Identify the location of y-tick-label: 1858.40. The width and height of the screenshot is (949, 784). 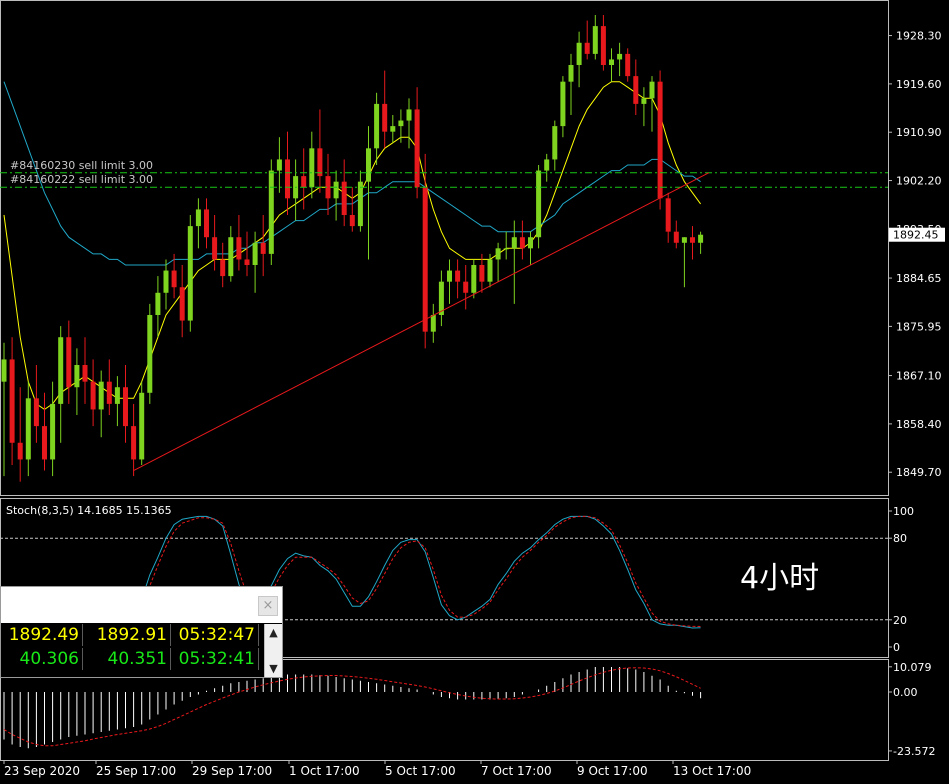
(919, 424).